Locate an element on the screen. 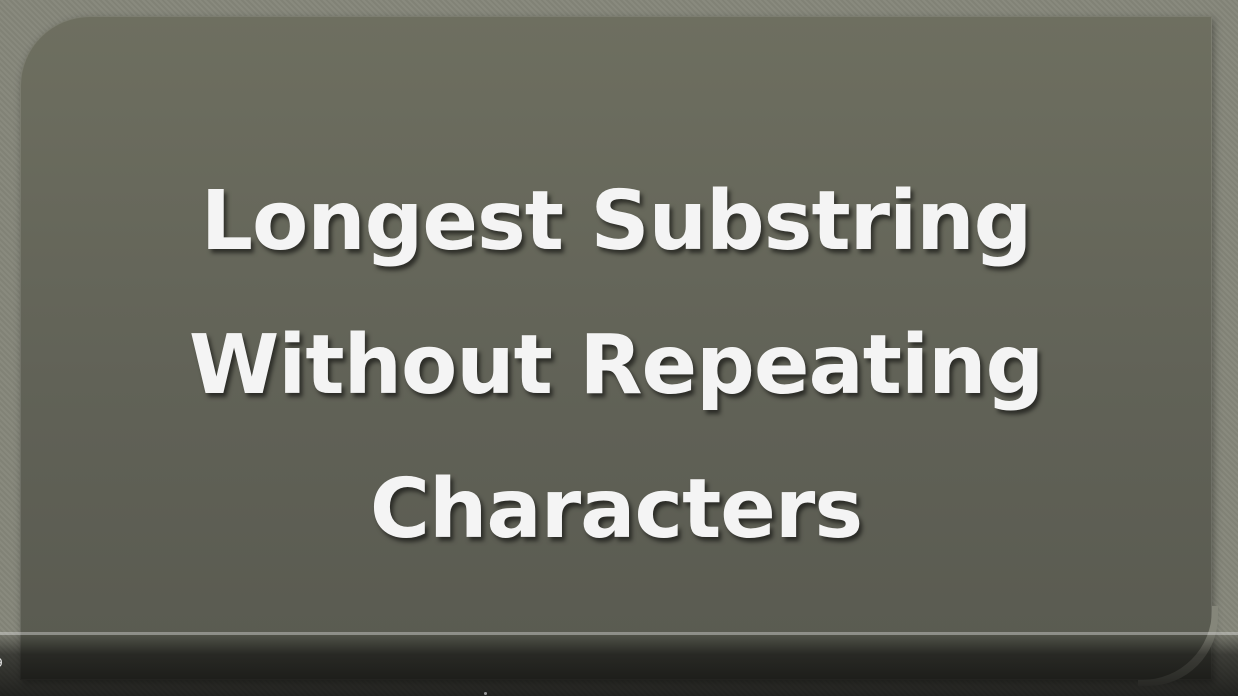  slide-title-line-2: Without Repeating is located at coordinates (616, 365).